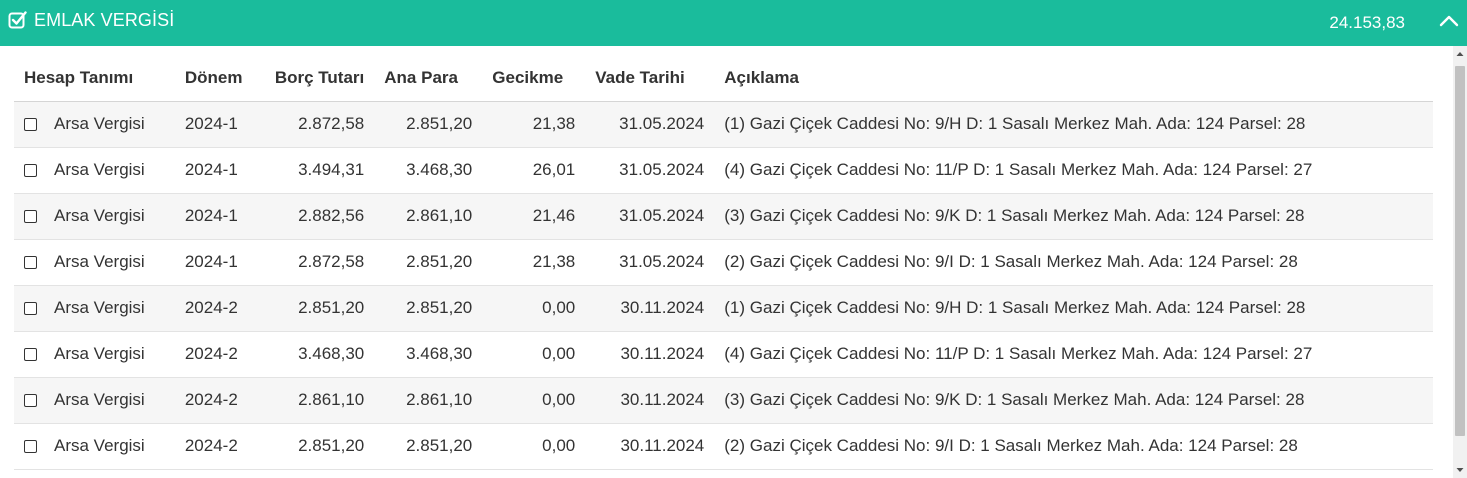 This screenshot has height=478, width=1467. What do you see at coordinates (17, 19) in the screenshot?
I see `checkbox-checked-icon` at bounding box center [17, 19].